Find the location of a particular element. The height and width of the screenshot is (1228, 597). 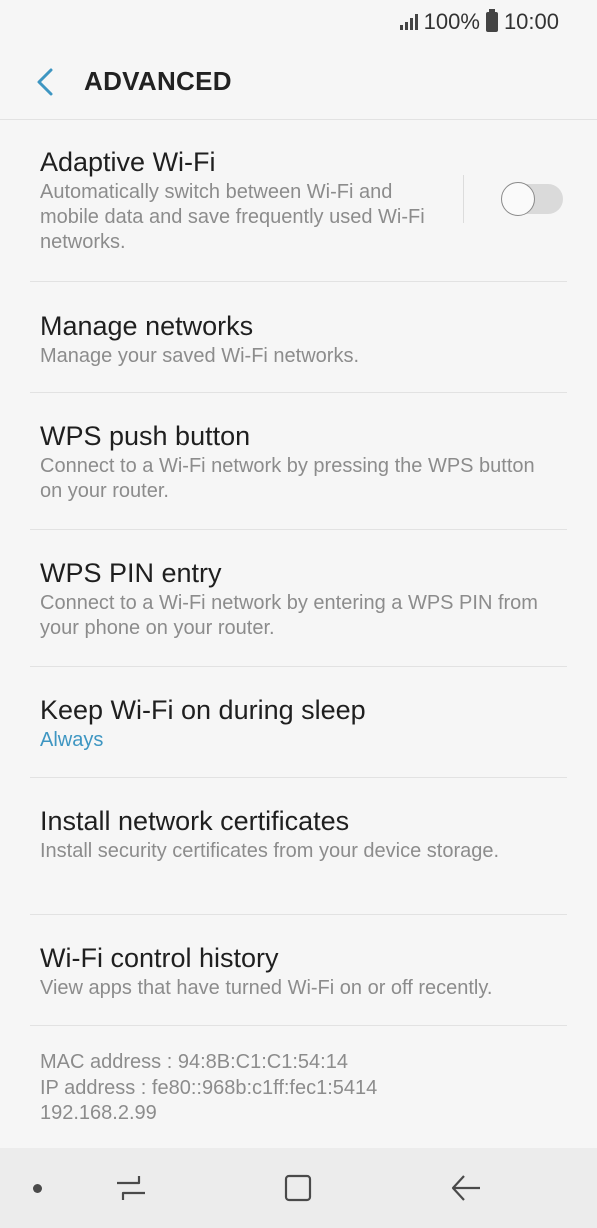

system-back-button is located at coordinates (466, 1188).